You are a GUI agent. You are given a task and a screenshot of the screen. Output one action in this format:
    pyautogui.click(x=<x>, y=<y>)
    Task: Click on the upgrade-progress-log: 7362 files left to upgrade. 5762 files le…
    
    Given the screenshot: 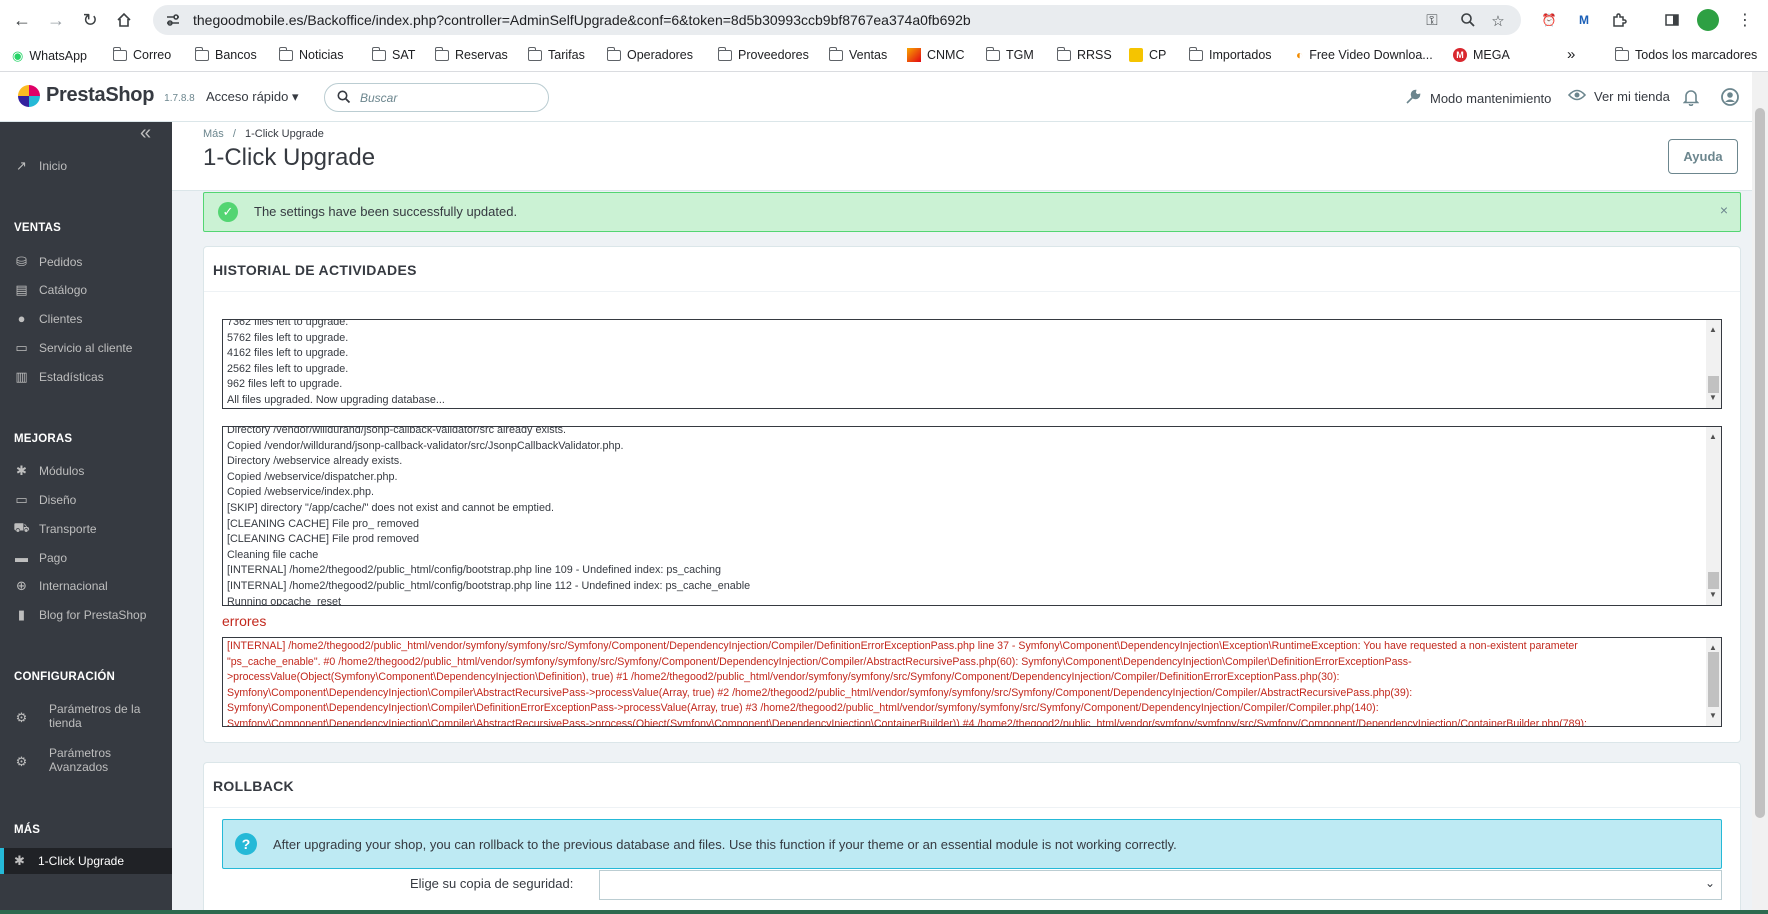 What is the action you would take?
    pyautogui.click(x=972, y=364)
    